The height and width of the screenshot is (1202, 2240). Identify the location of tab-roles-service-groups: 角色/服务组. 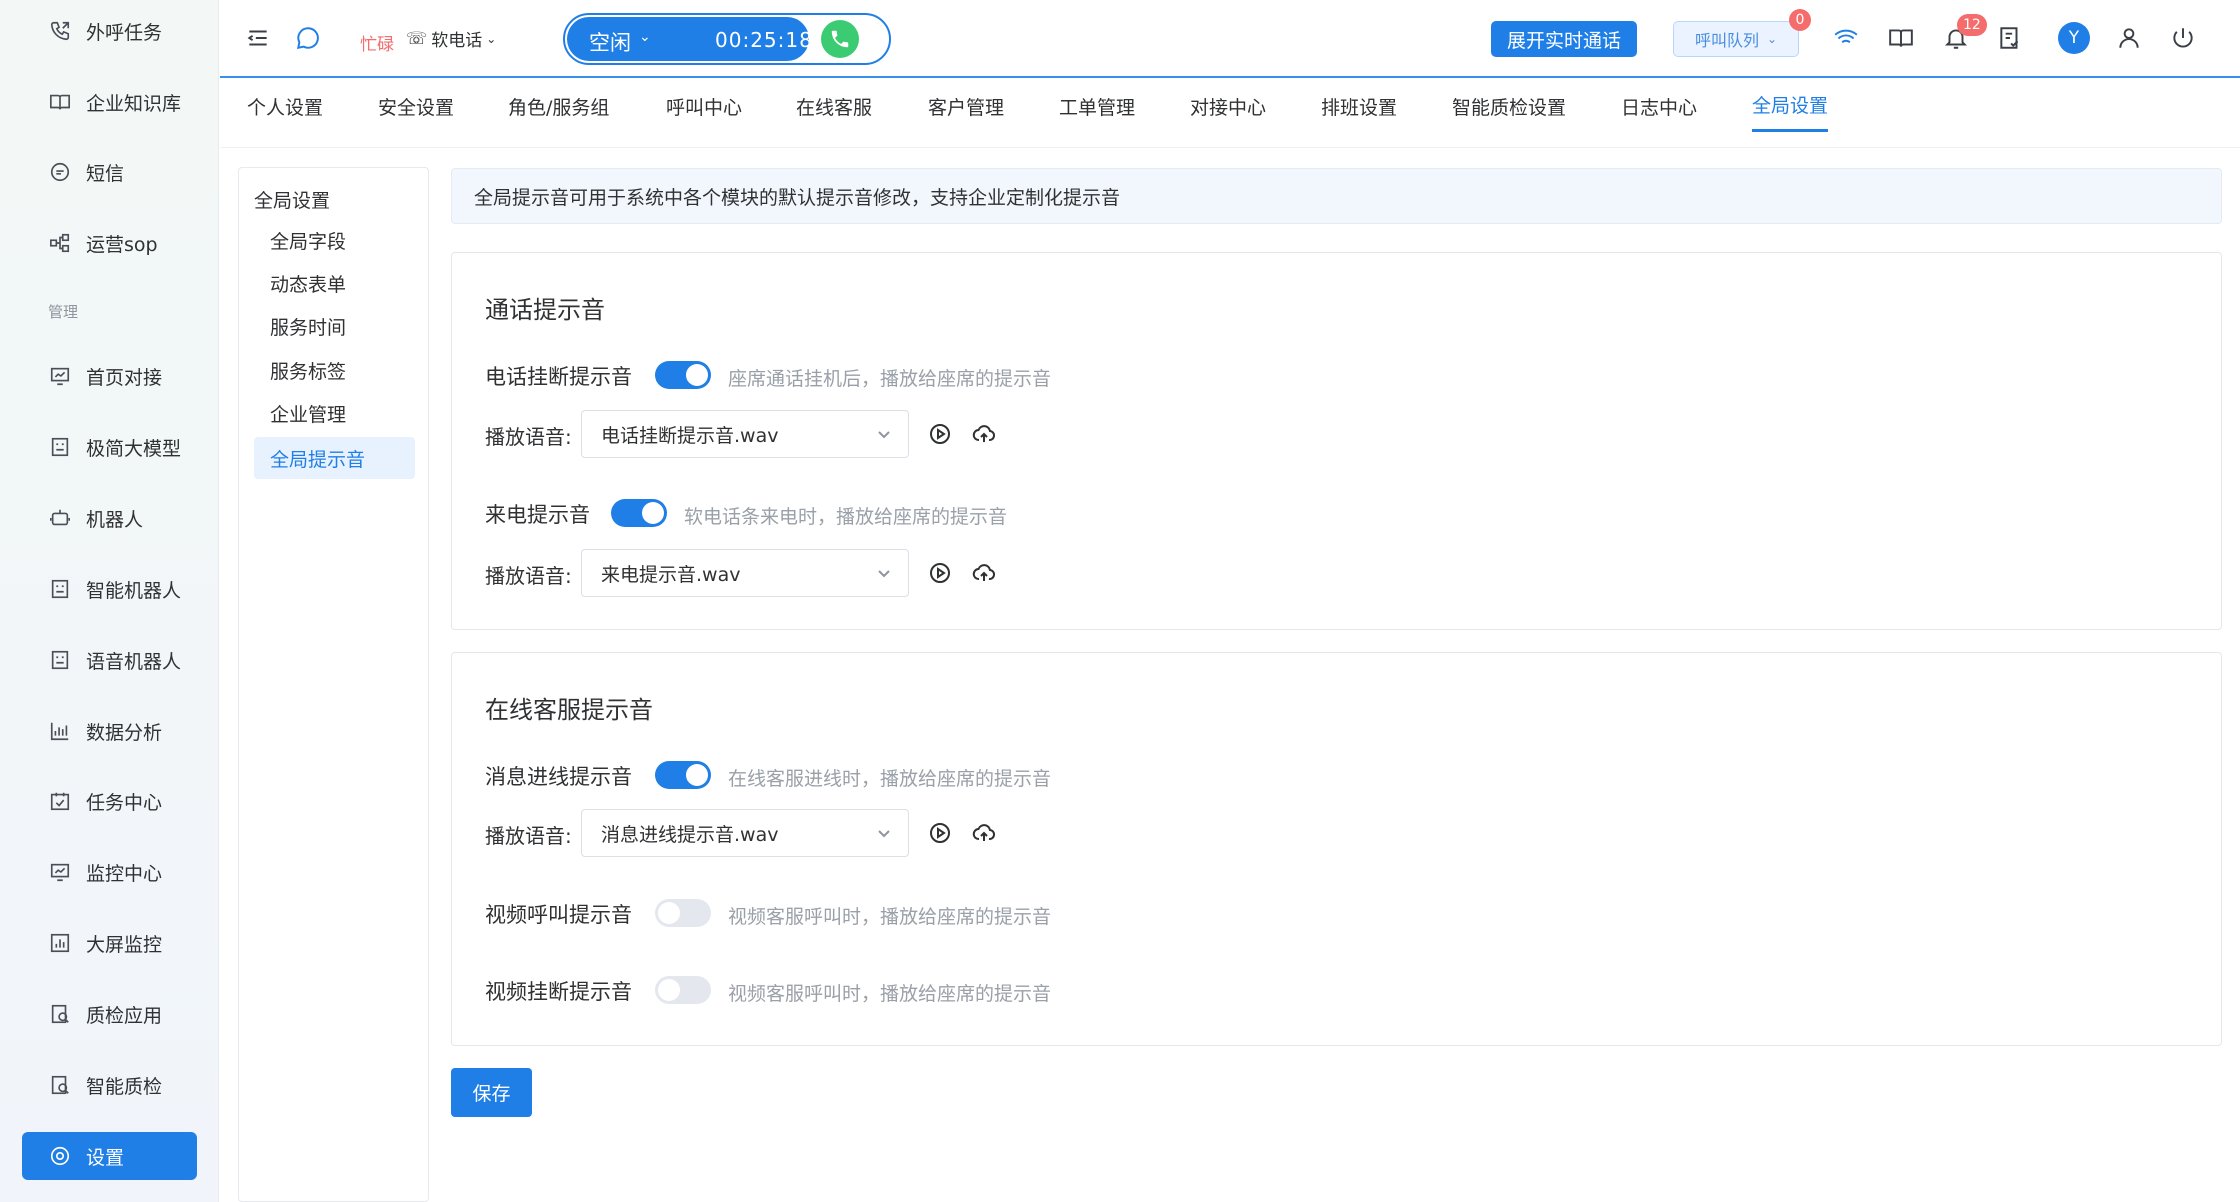
(558, 106).